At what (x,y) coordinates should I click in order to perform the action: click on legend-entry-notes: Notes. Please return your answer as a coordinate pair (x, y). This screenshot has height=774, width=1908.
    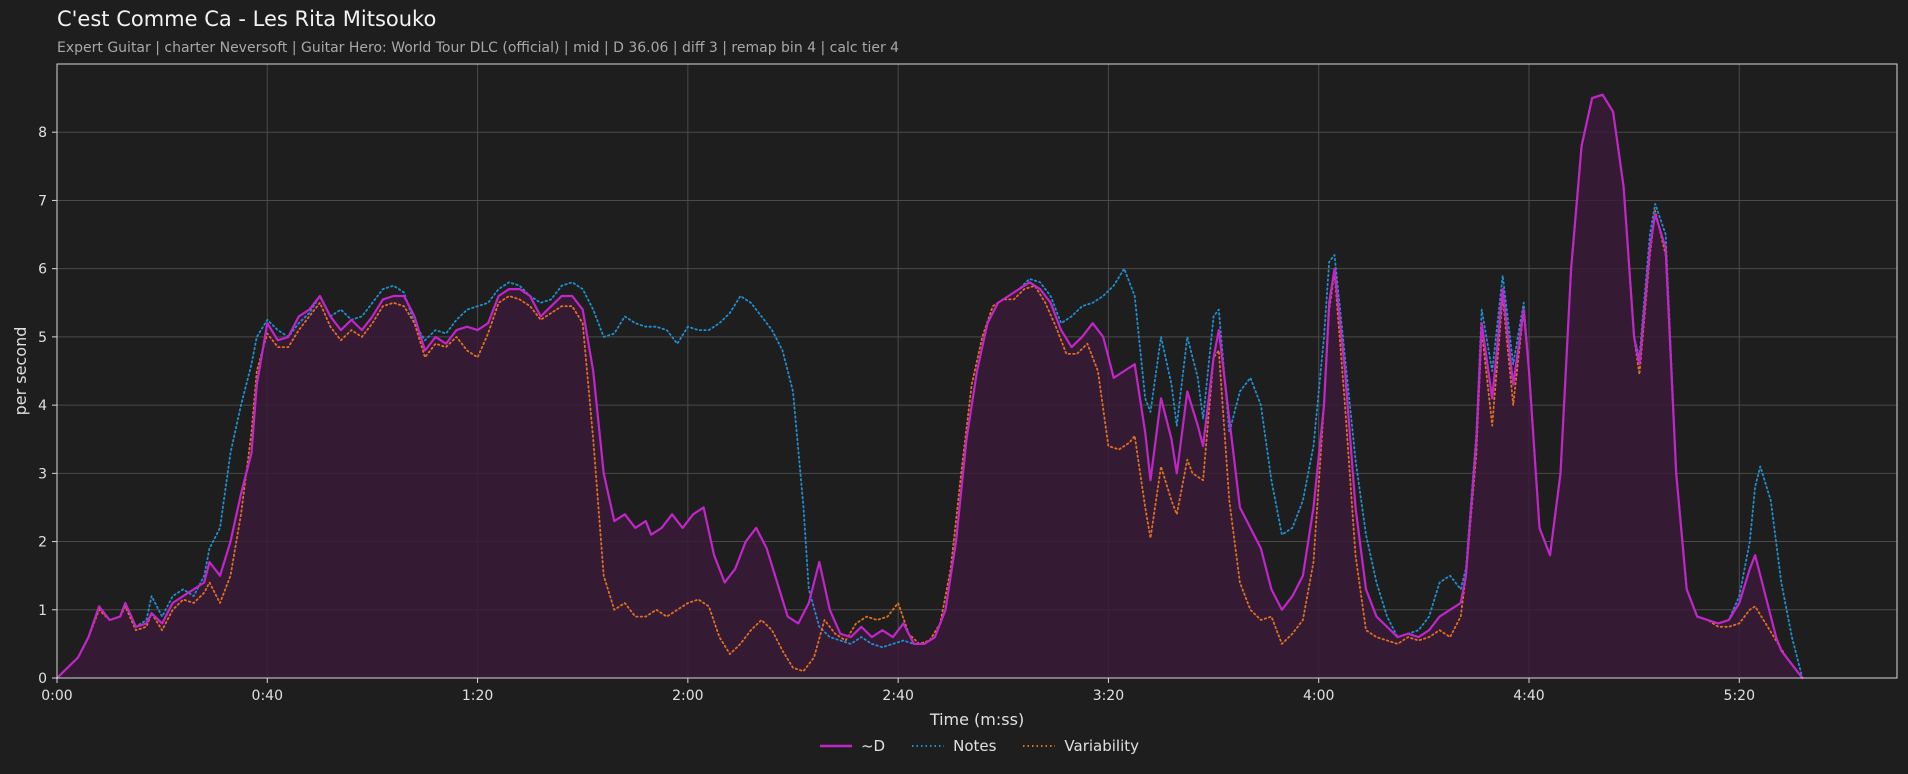
    Looking at the image, I should click on (953, 746).